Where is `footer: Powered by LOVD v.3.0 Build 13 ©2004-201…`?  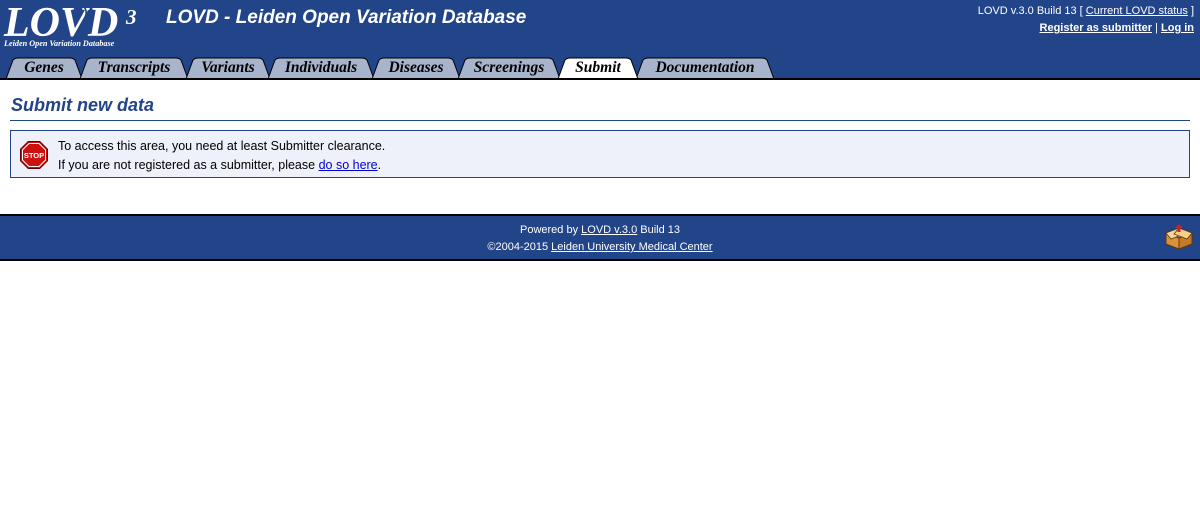
footer: Powered by LOVD v.3.0 Build 13 ©2004-201… is located at coordinates (600, 237).